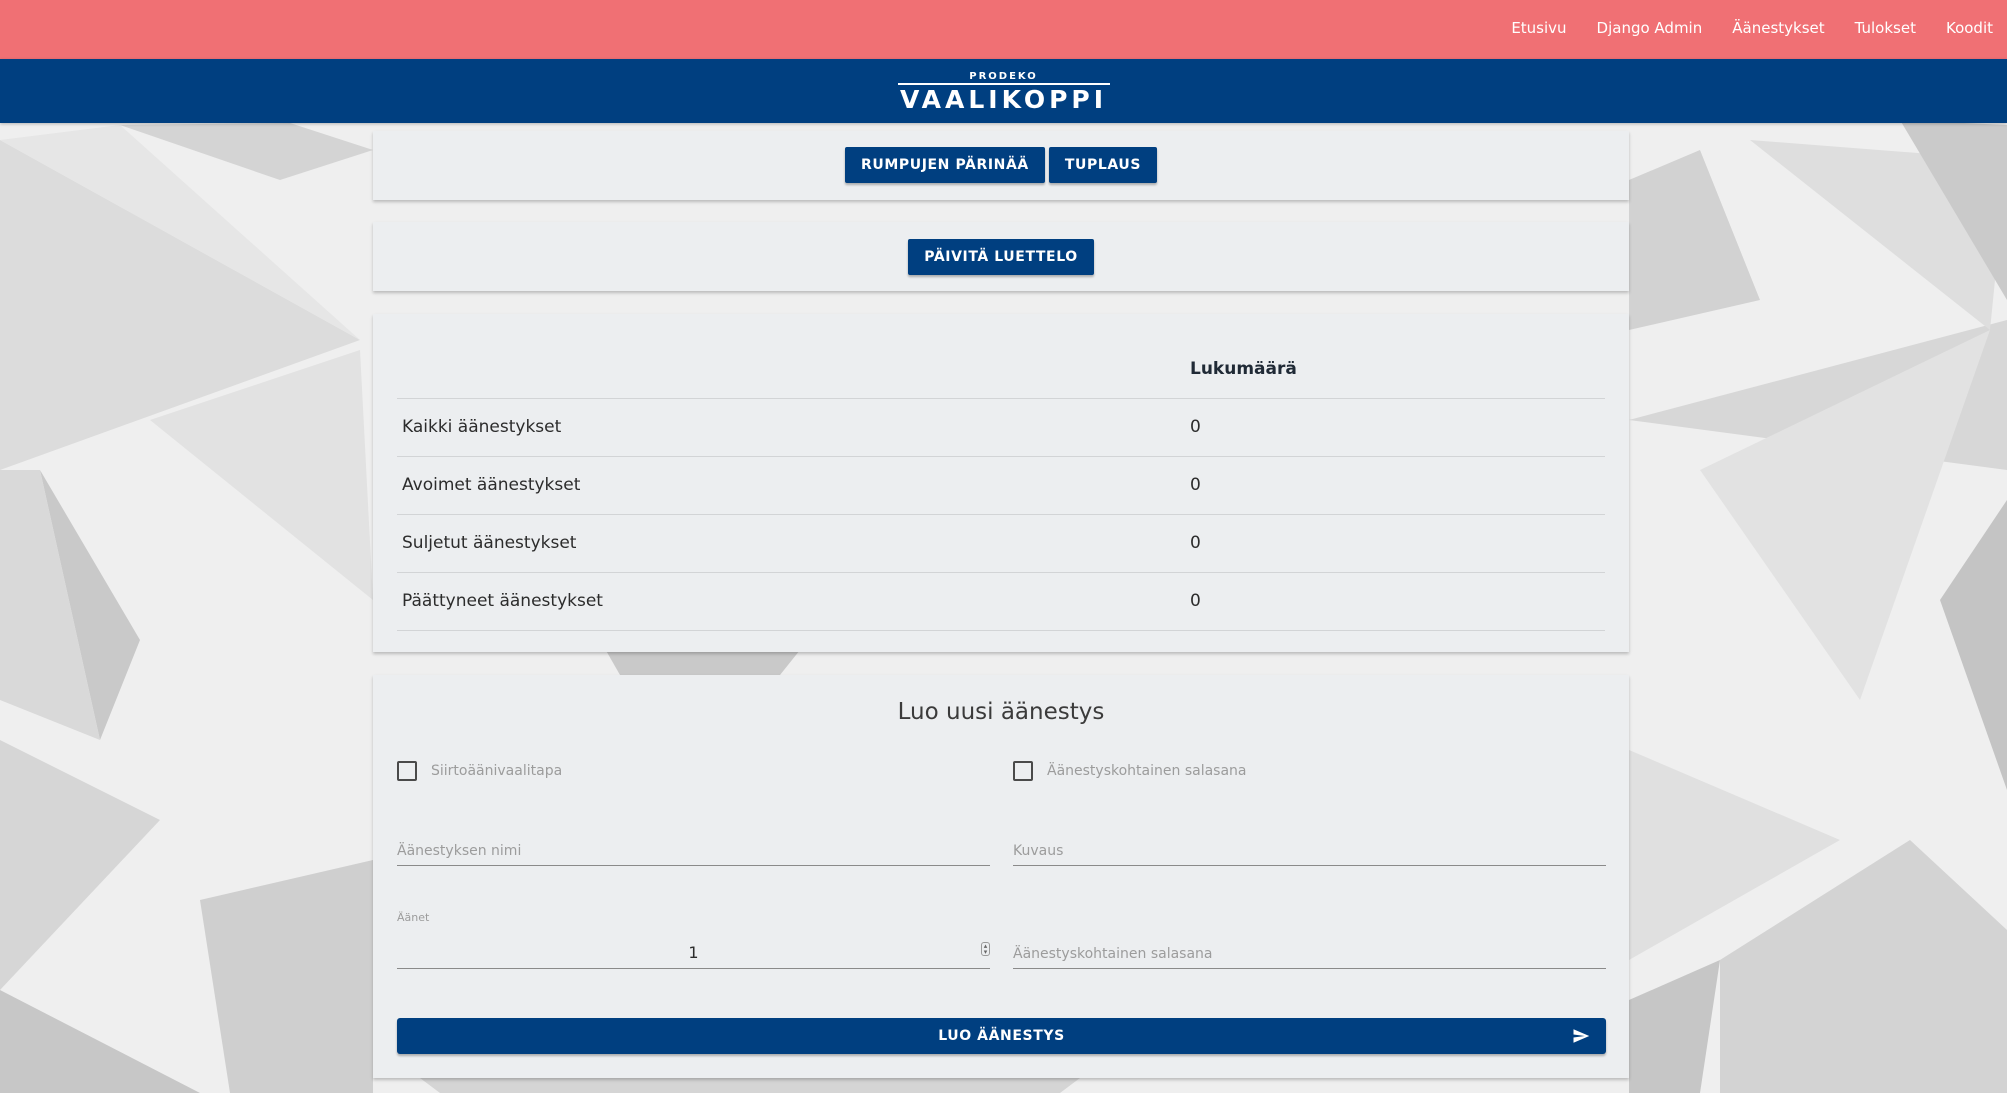 This screenshot has height=1093, width=2007. I want to click on votes-value: 1, so click(693, 952).